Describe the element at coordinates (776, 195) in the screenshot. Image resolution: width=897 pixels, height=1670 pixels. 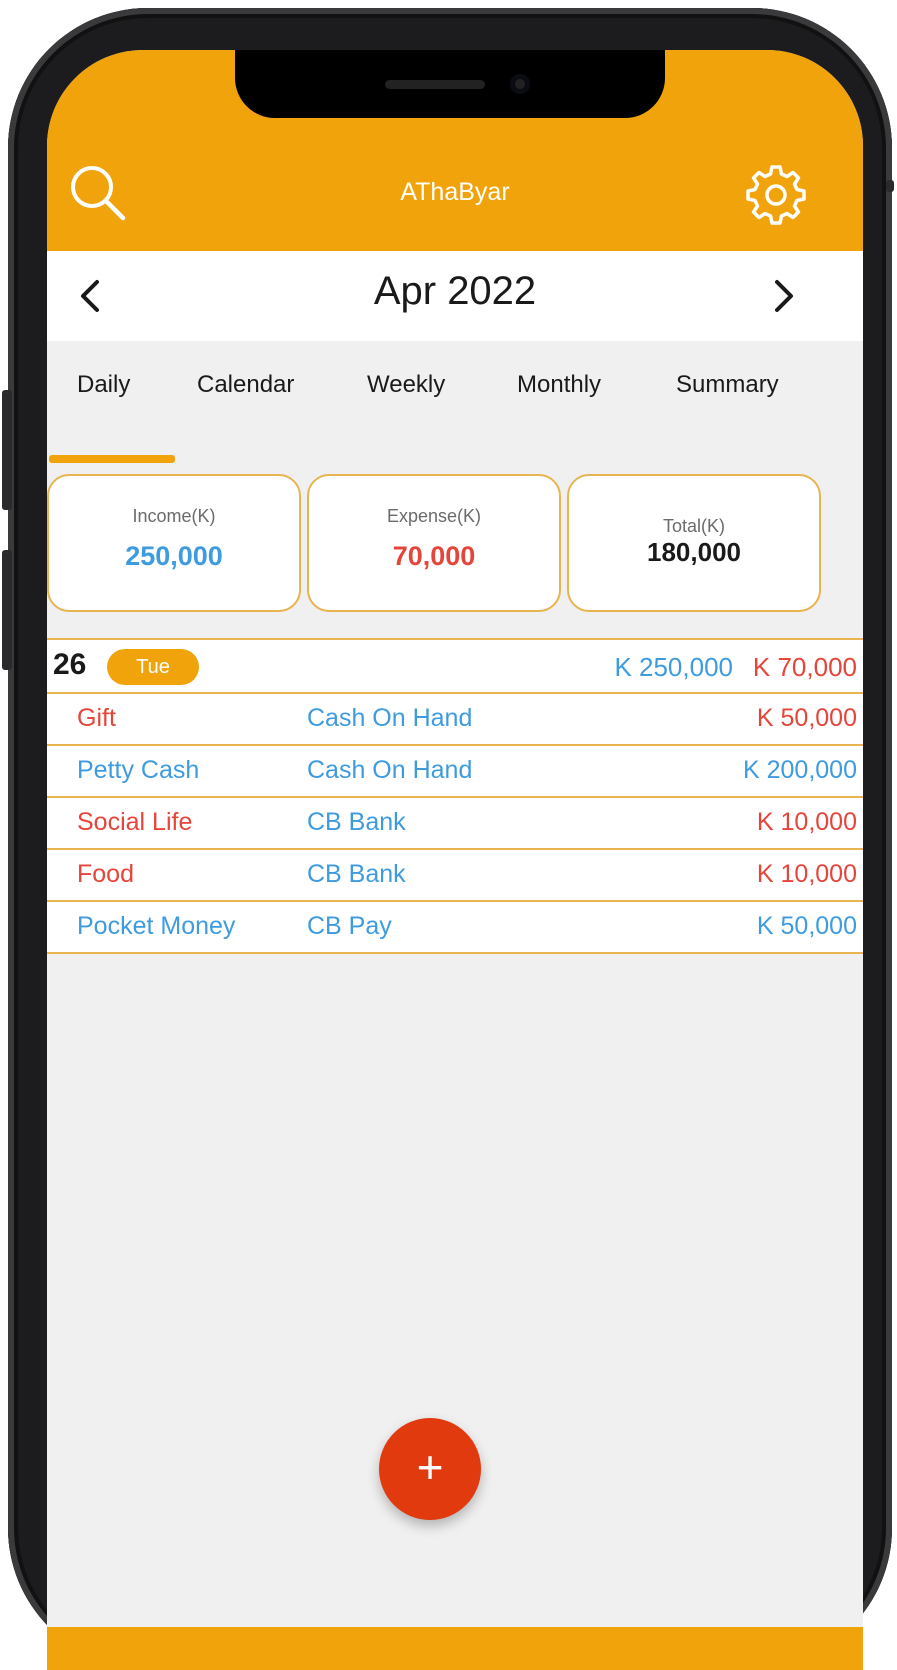
I see `gear-icon` at that location.